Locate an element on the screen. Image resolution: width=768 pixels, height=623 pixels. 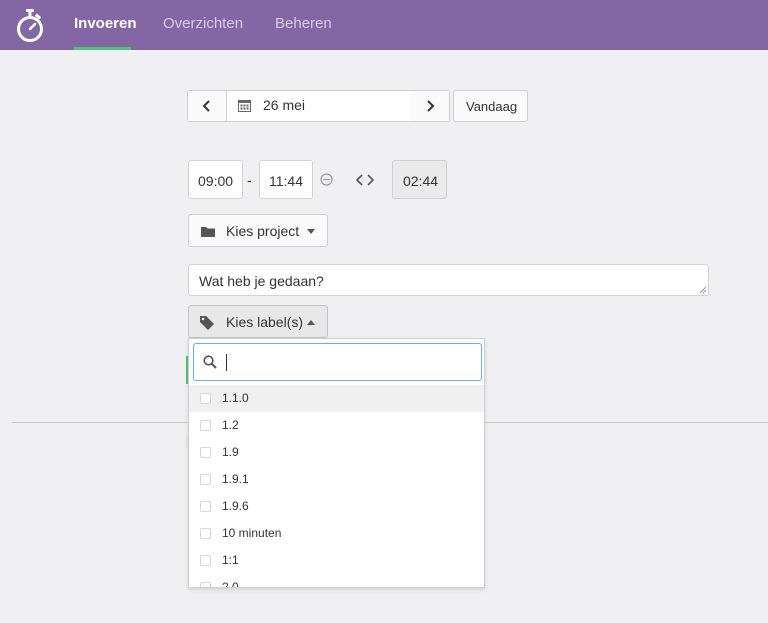
start-time-value: 09:00 is located at coordinates (216, 181).